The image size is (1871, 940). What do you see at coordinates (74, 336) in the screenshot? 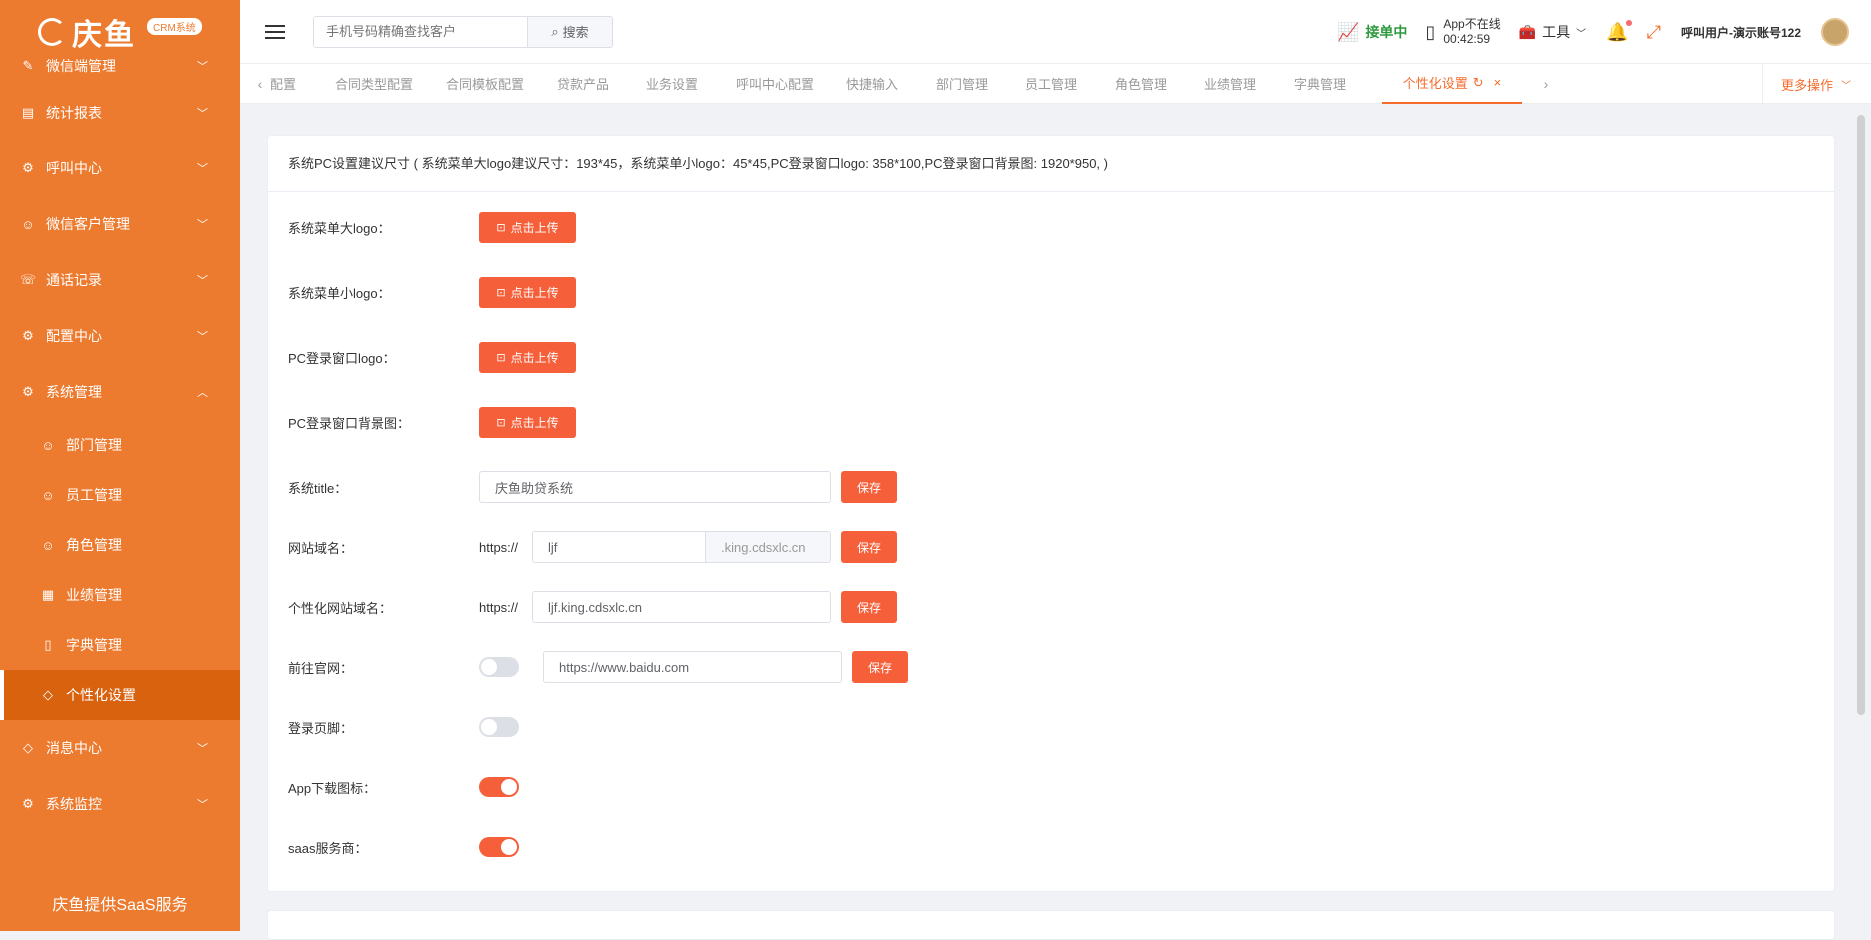
I see `sidebar-item-label: 配置中心` at bounding box center [74, 336].